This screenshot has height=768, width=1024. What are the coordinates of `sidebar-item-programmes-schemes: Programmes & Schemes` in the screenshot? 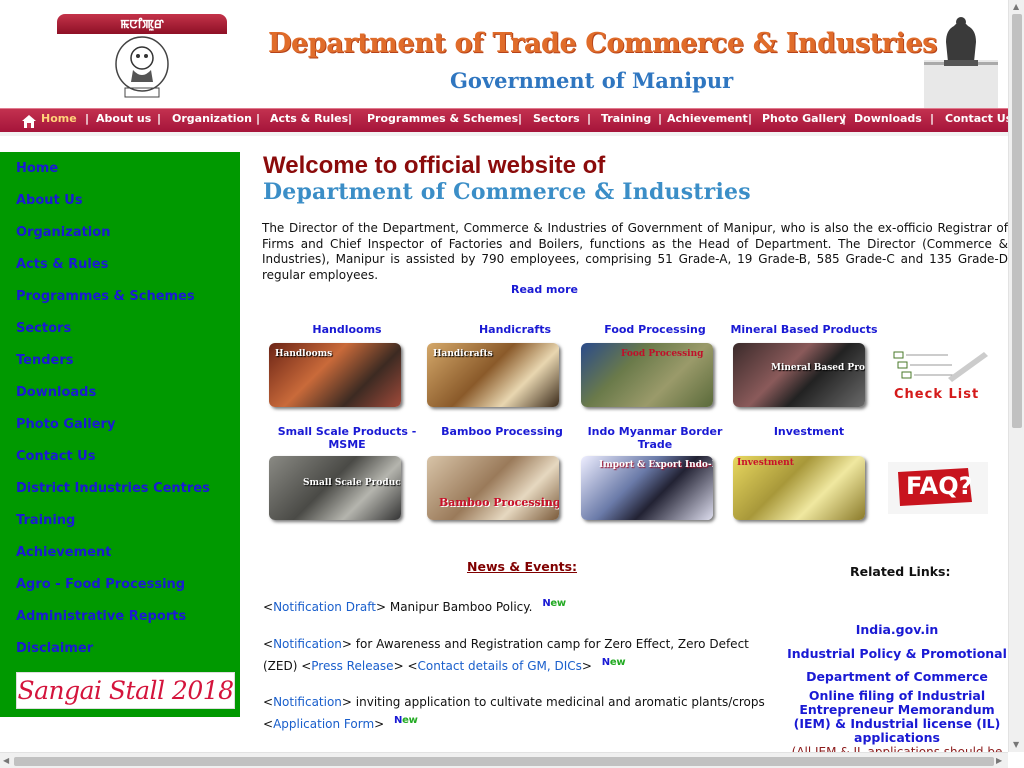 It's located at (105, 296).